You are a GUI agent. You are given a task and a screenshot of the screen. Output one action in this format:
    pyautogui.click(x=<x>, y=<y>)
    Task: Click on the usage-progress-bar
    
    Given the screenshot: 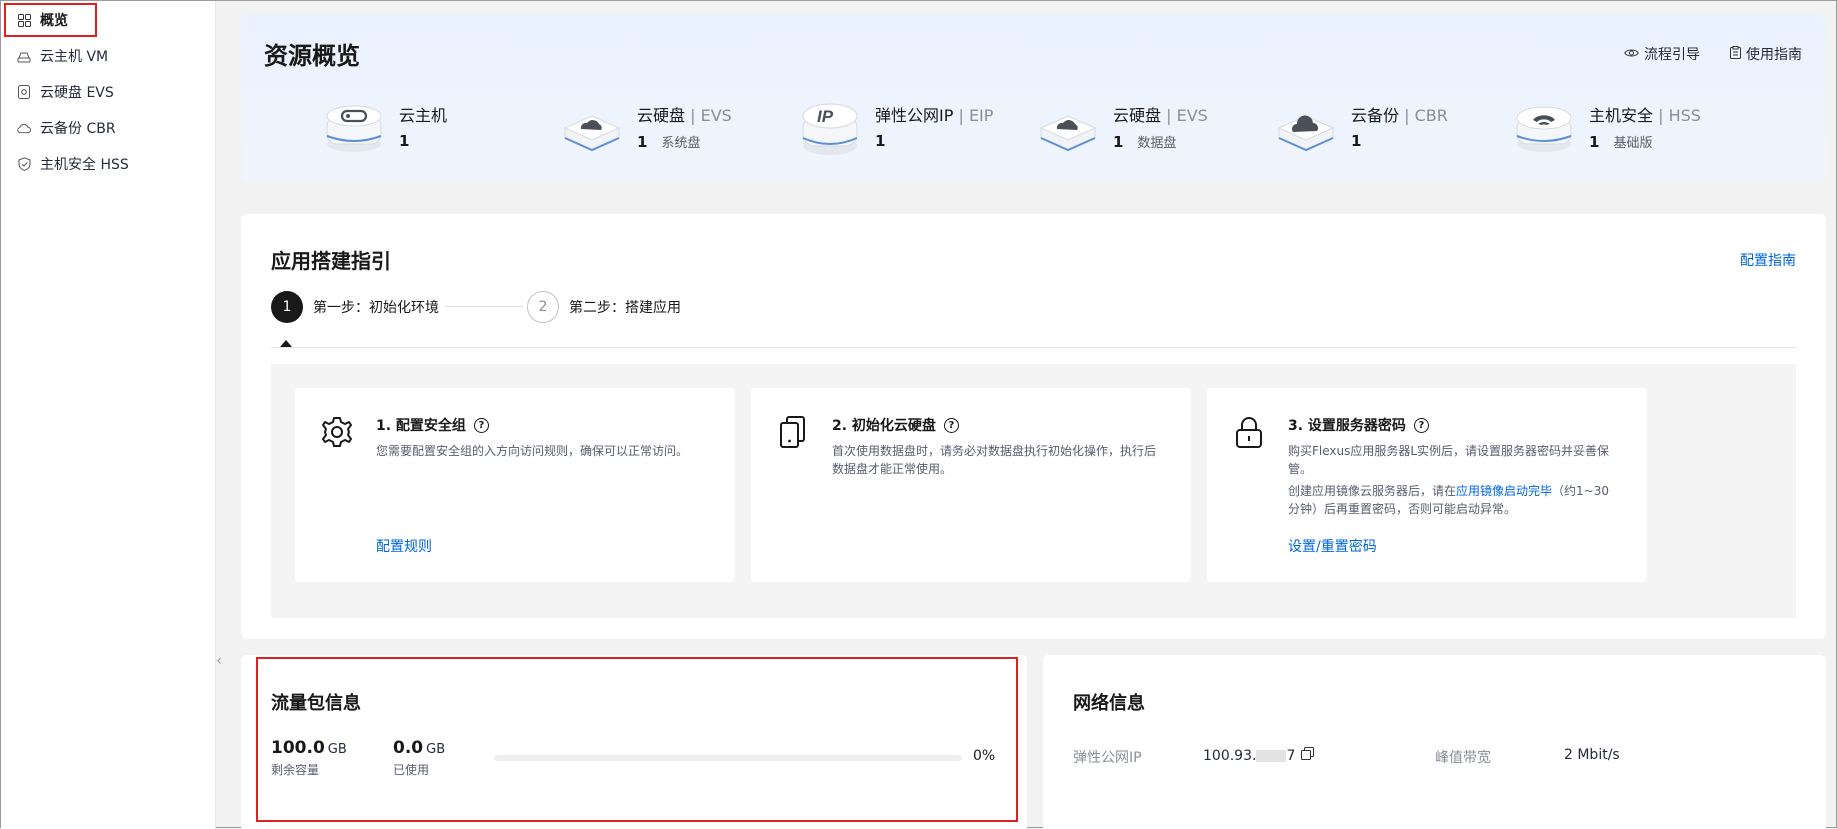 What is the action you would take?
    pyautogui.click(x=728, y=758)
    